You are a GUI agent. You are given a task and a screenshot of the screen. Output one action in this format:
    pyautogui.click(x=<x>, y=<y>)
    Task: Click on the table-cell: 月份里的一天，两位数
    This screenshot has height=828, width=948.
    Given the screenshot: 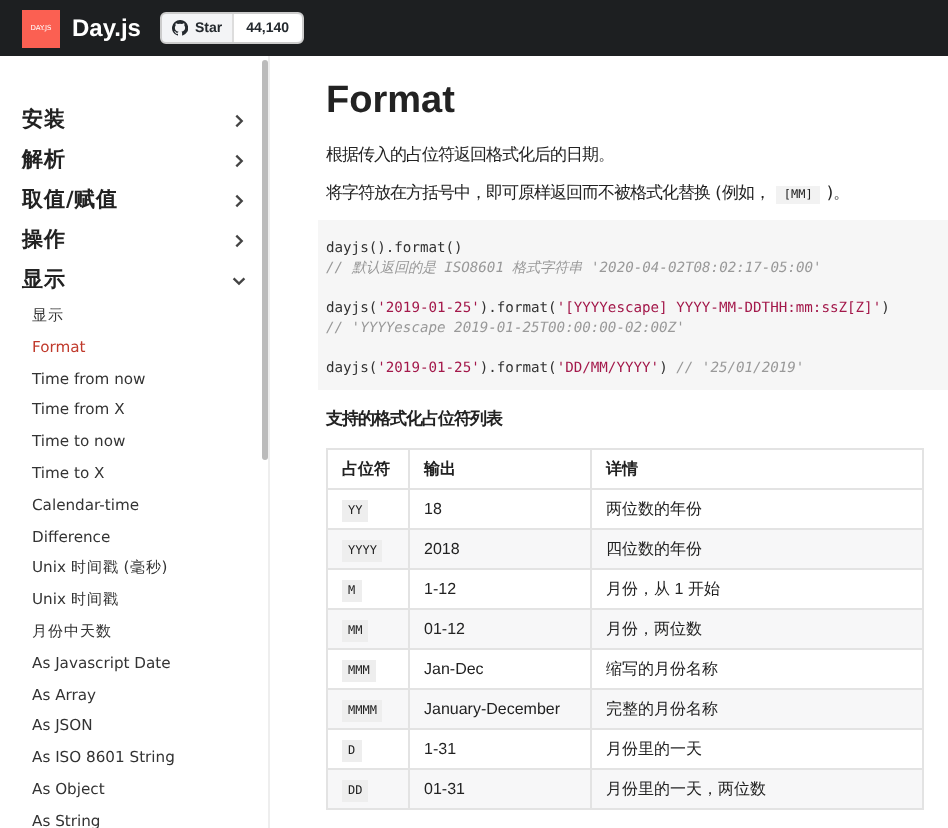 What is the action you would take?
    pyautogui.click(x=686, y=789)
    